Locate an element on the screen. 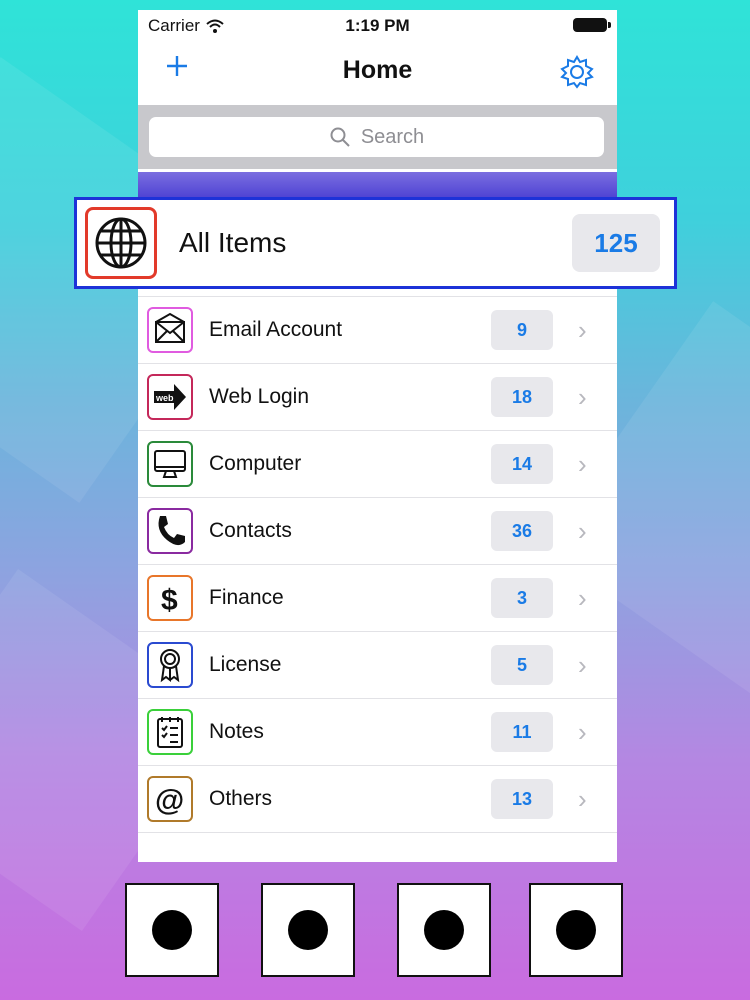 The width and height of the screenshot is (750, 1000). list-item-label: License is located at coordinates (245, 664).